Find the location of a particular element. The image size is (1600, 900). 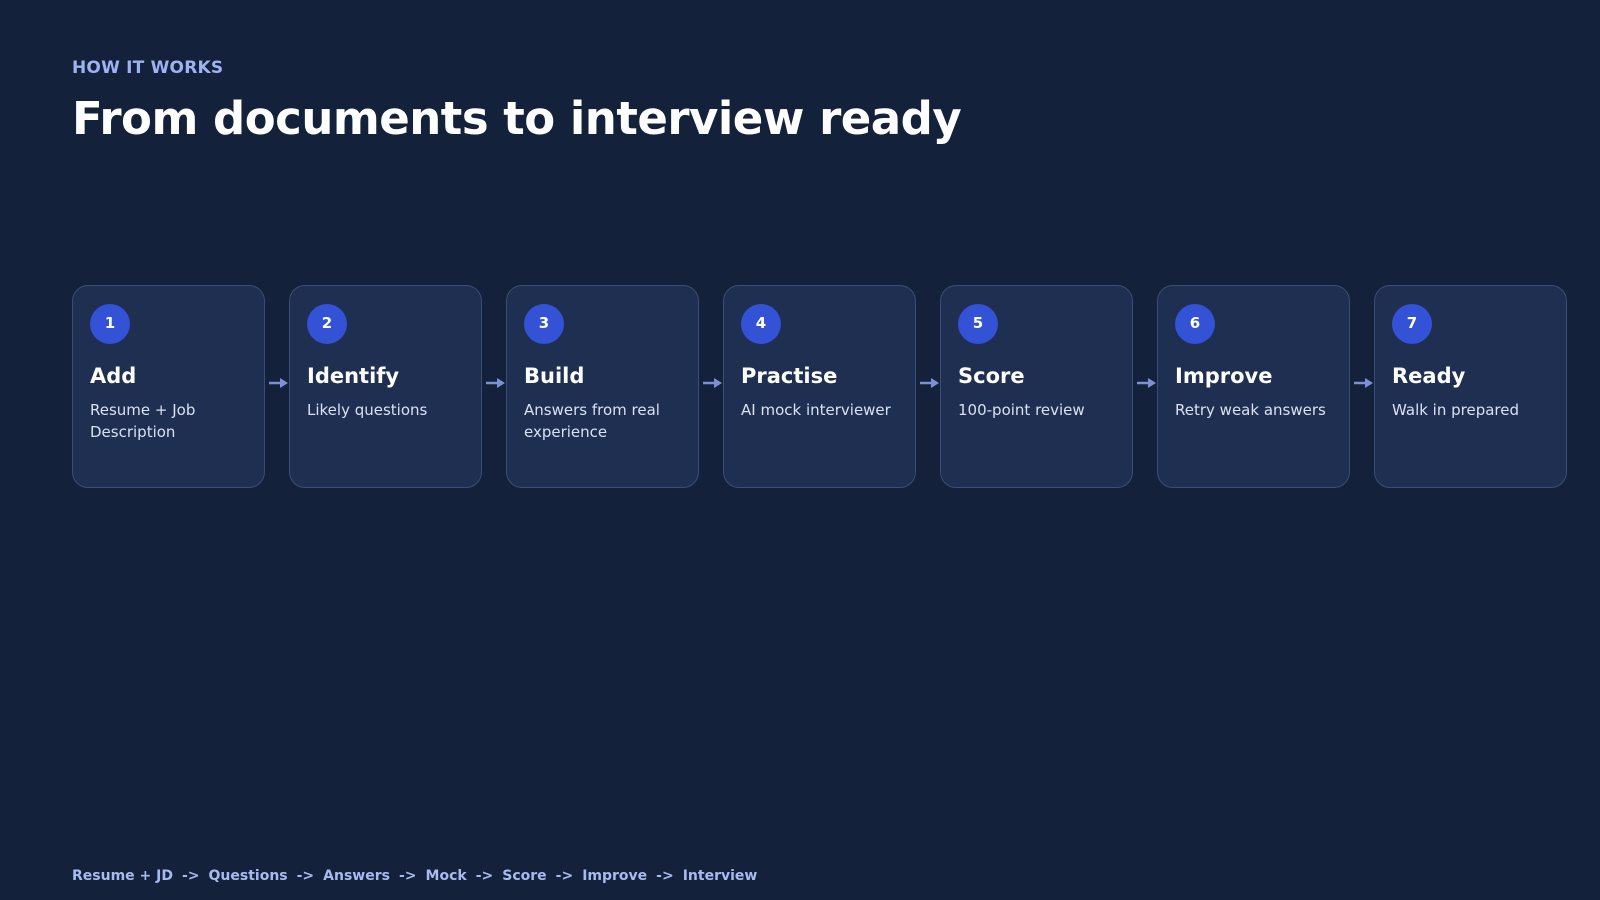

step-number-badge: 4 is located at coordinates (761, 324).